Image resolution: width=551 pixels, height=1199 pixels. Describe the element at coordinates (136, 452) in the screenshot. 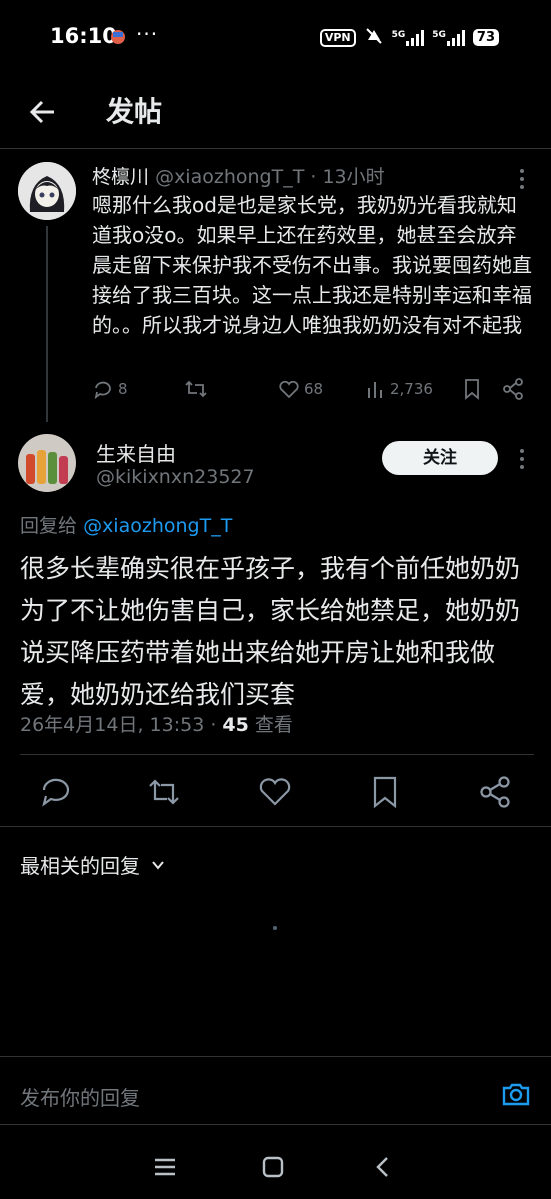

I see `main-author-name: 生来自由` at that location.